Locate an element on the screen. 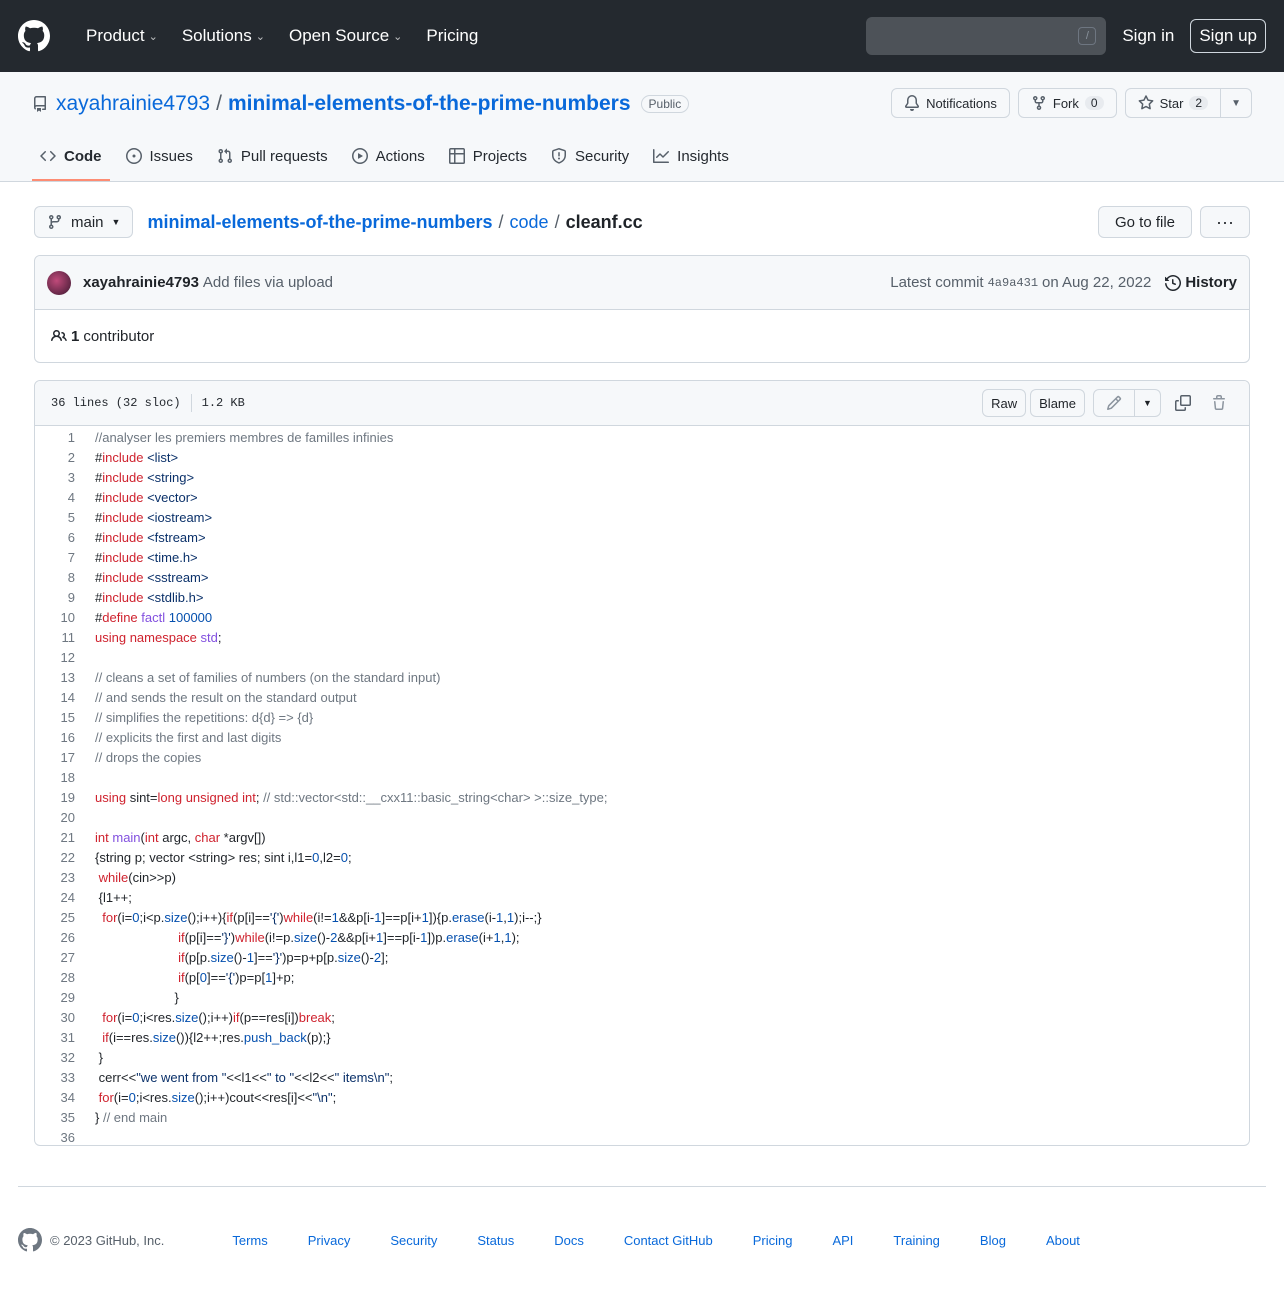 This screenshot has height=1300, width=1284. line-number: 13 is located at coordinates (55, 677).